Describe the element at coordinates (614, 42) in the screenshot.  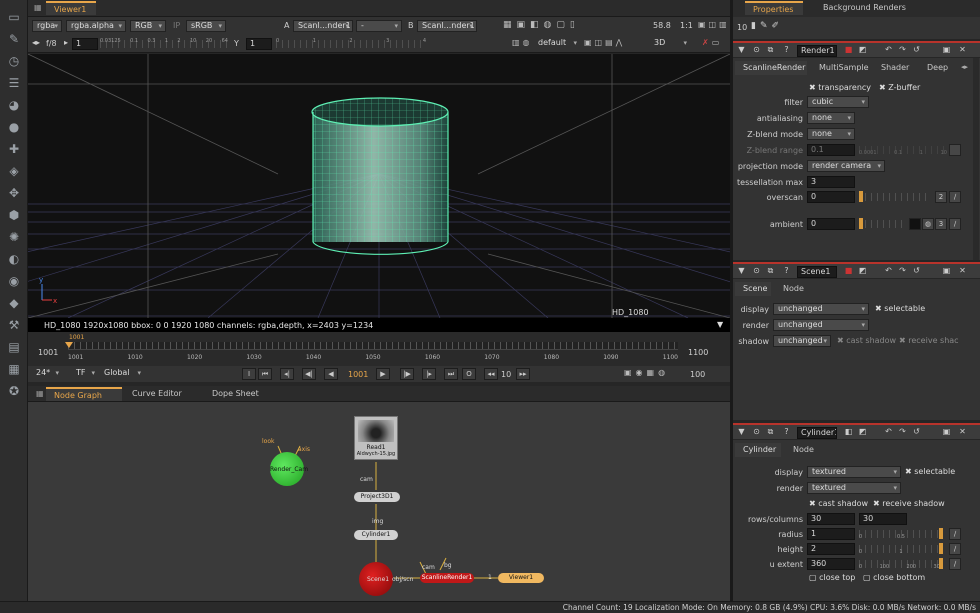
I see `lock-icons: ▣◫▤⋀` at that location.